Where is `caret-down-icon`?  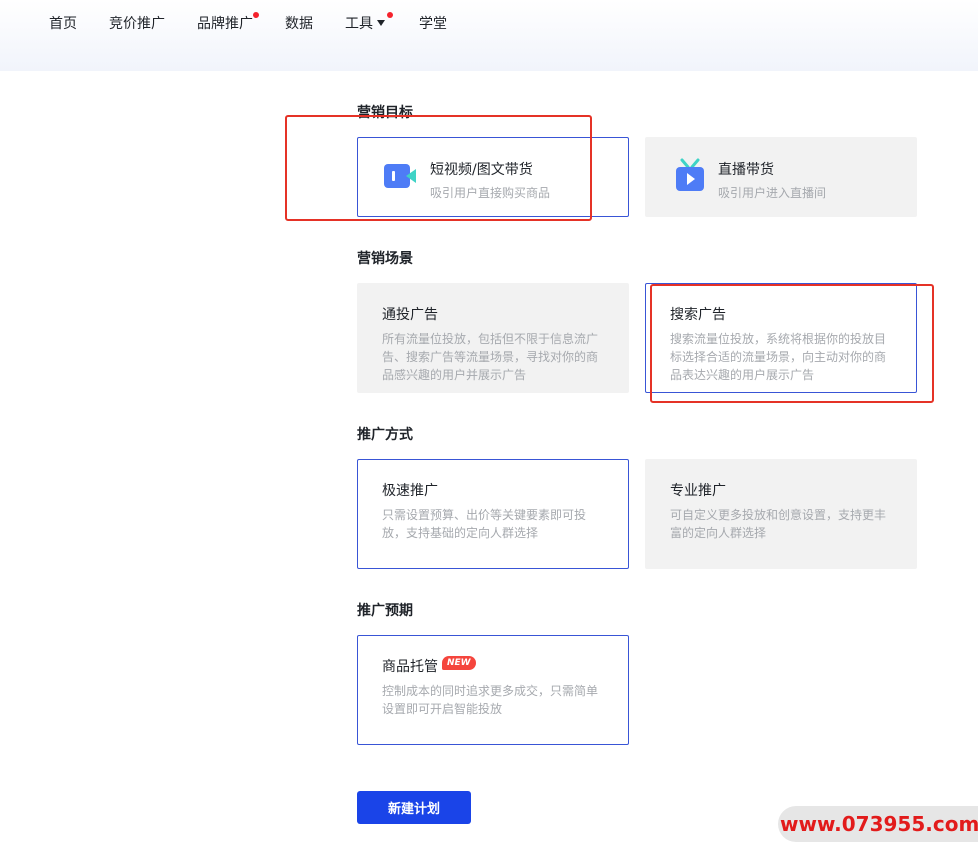 caret-down-icon is located at coordinates (381, 23).